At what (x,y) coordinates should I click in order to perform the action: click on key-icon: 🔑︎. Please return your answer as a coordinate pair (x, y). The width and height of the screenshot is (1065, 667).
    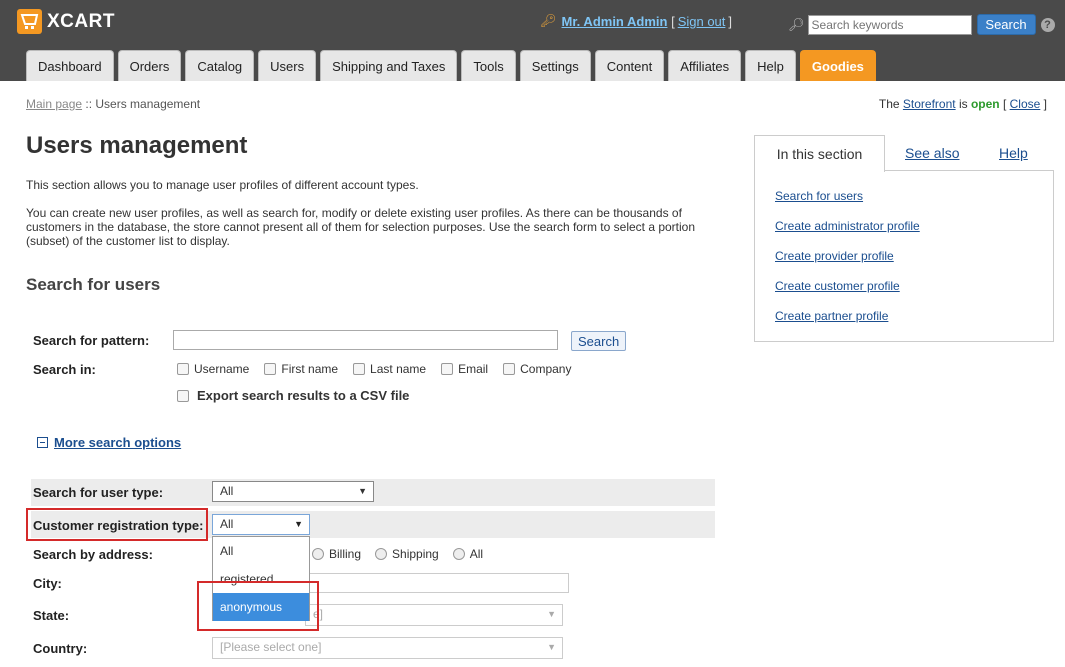
    Looking at the image, I should click on (548, 20).